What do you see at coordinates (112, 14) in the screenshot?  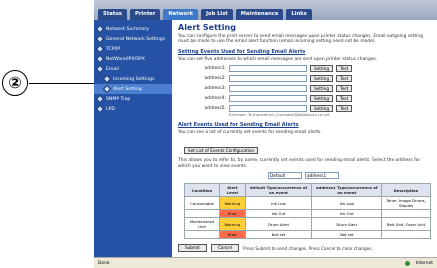 I see `tab-status: Status` at bounding box center [112, 14].